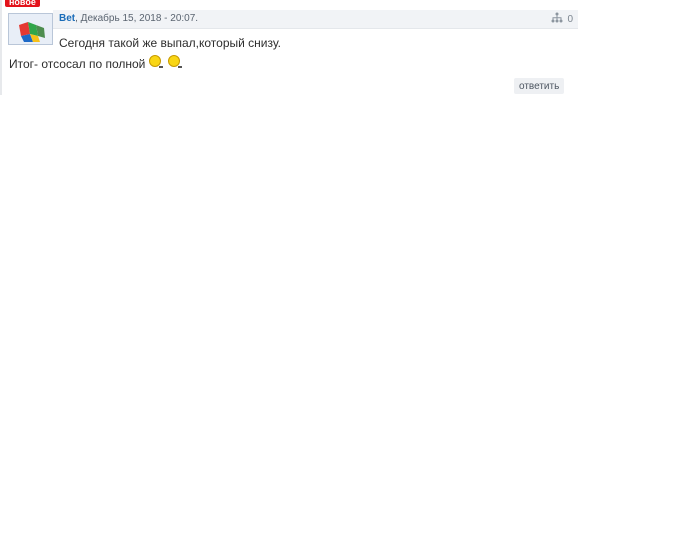 This screenshot has height=544, width=680. Describe the element at coordinates (67, 18) in the screenshot. I see `author-link: Bet` at that location.